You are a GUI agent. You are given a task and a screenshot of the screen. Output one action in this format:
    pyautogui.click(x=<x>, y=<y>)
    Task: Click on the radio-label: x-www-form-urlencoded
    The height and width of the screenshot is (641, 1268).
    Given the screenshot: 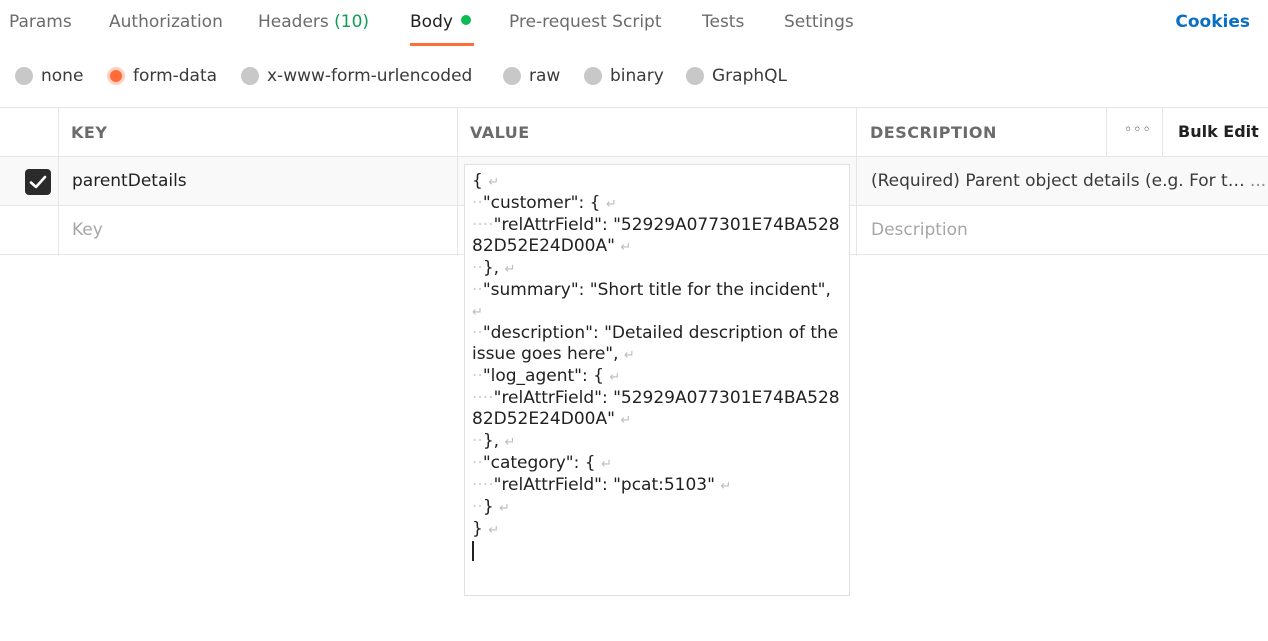 What is the action you would take?
    pyautogui.click(x=370, y=76)
    